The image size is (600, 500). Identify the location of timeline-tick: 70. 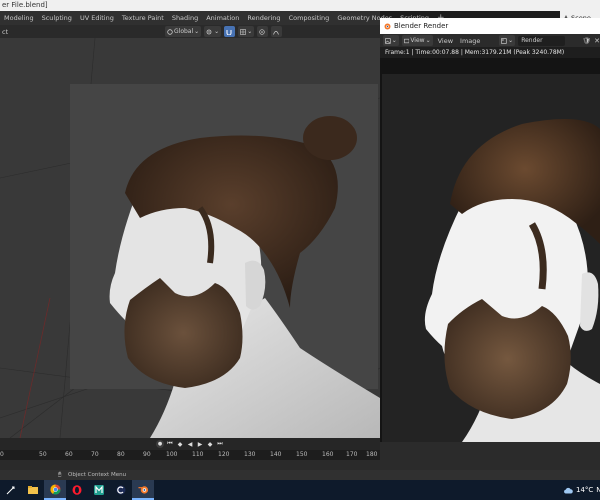
(95, 454).